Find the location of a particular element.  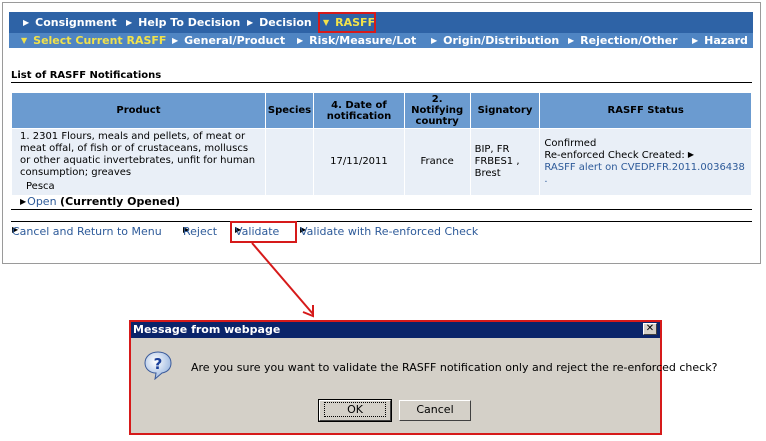

ok-button: OK is located at coordinates (355, 410).